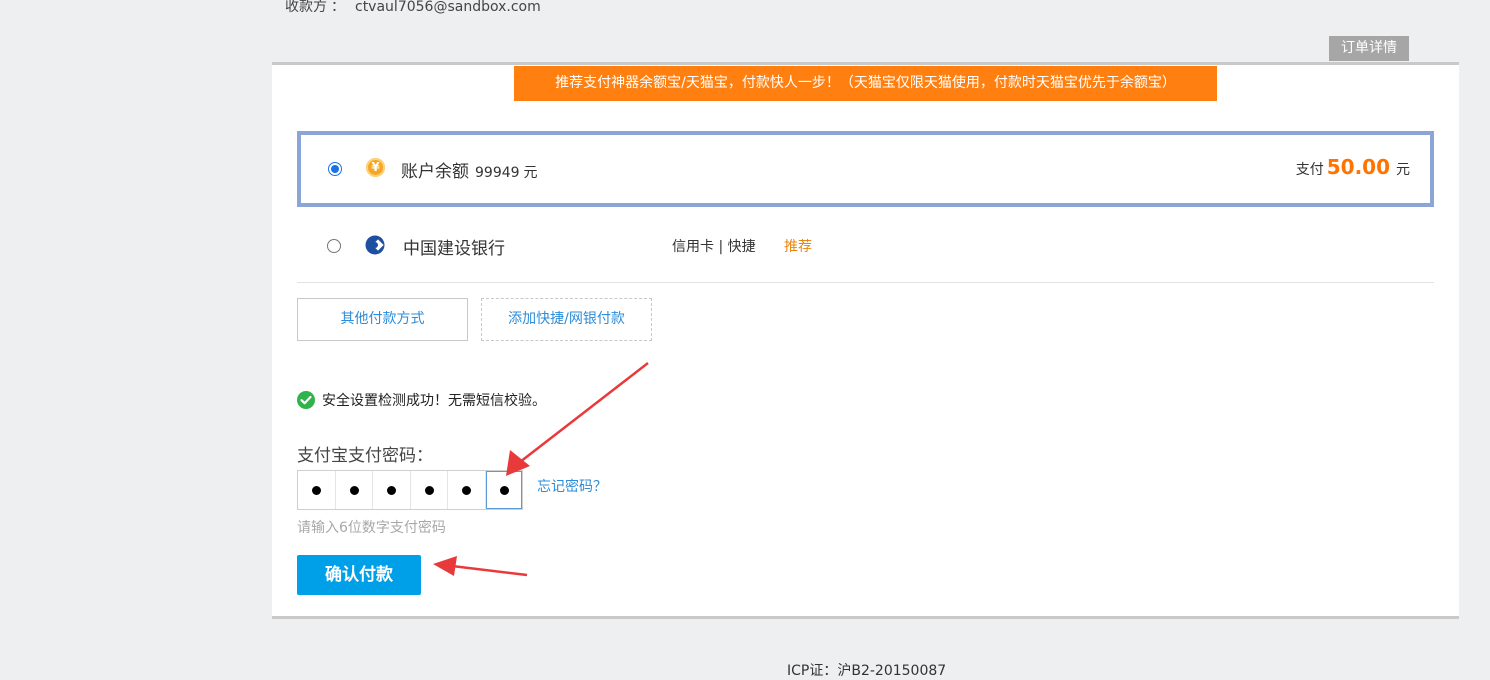  I want to click on pay-label: 支付, so click(1309, 170).